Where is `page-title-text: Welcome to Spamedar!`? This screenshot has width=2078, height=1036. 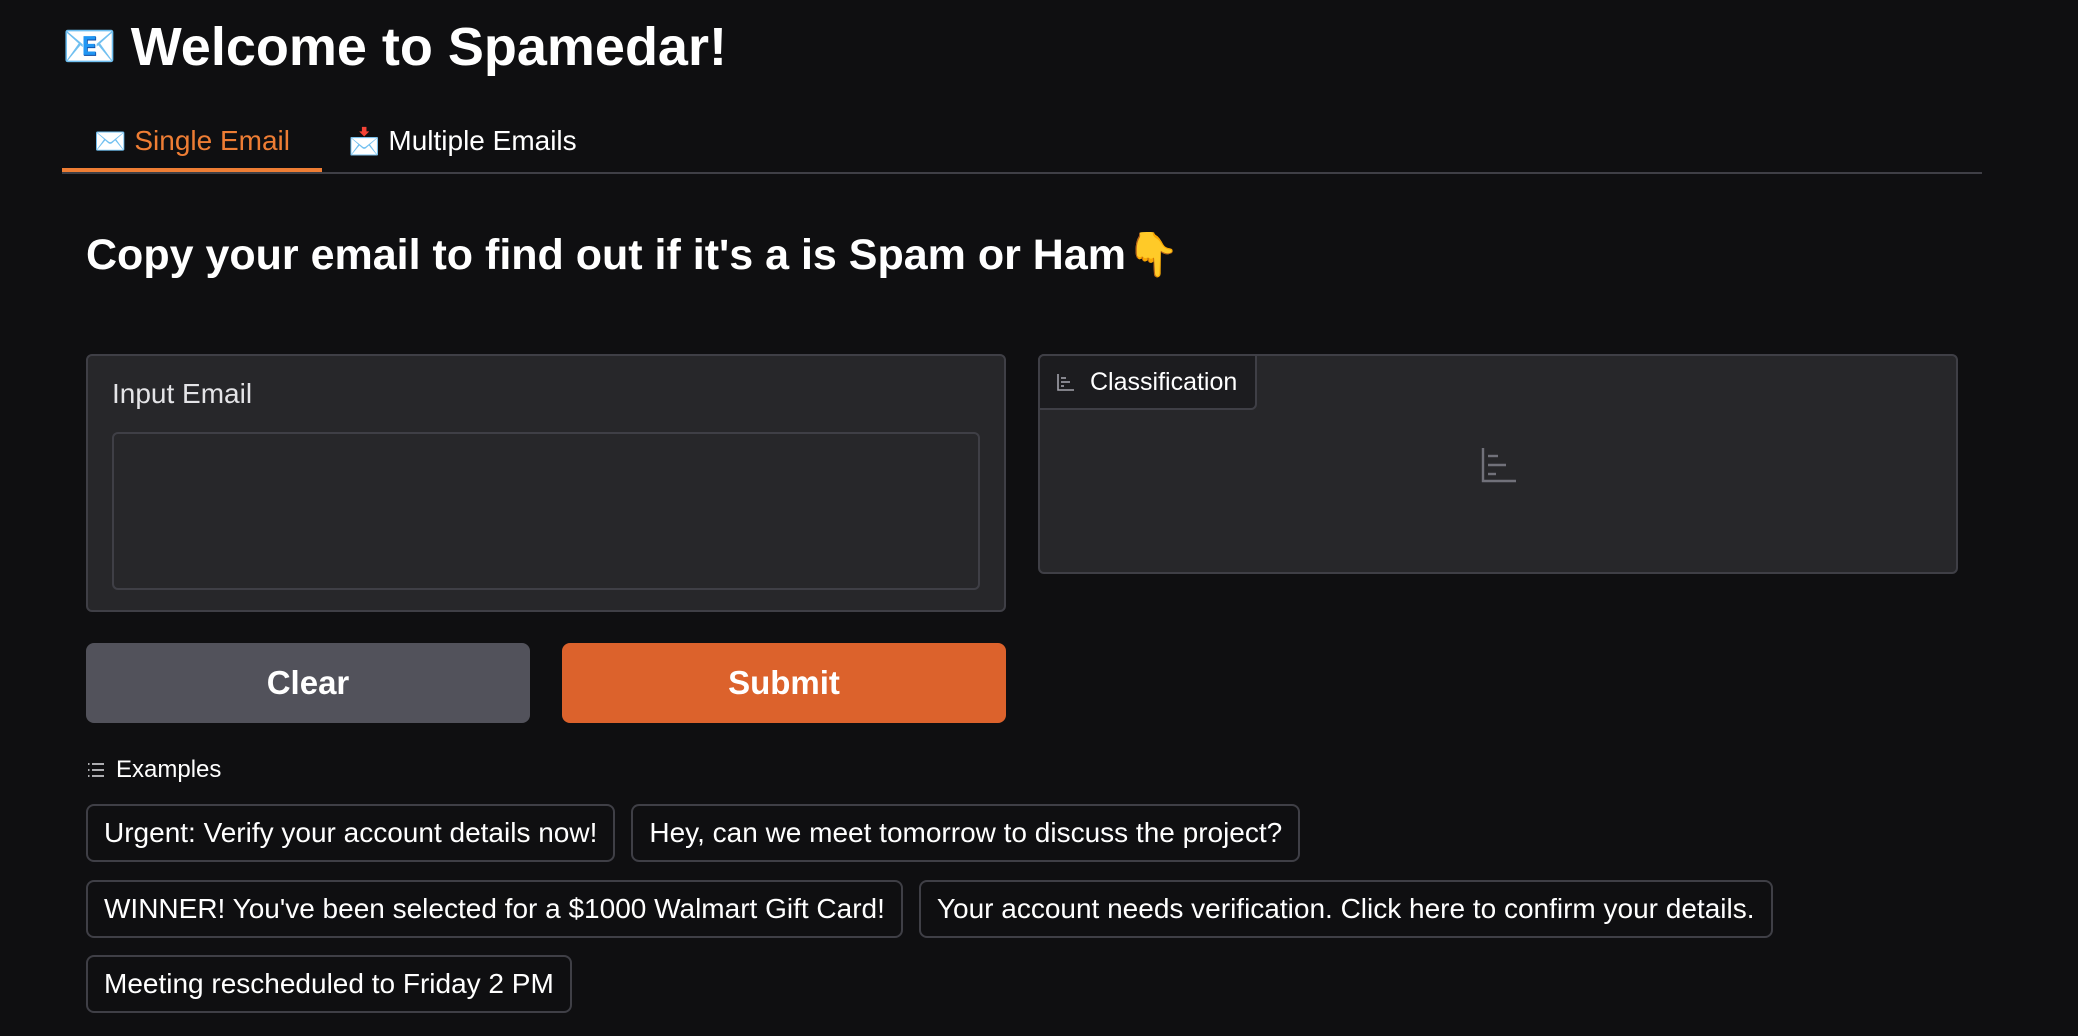
page-title-text: Welcome to Spamedar! is located at coordinates (428, 47).